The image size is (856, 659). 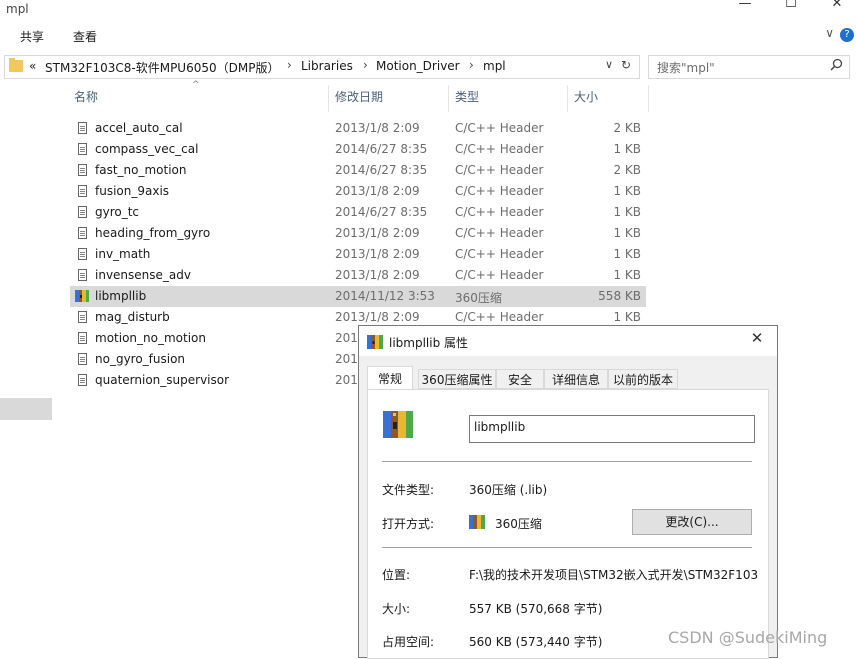 What do you see at coordinates (494, 66) in the screenshot?
I see `breadcrumb-mpl: mpl` at bounding box center [494, 66].